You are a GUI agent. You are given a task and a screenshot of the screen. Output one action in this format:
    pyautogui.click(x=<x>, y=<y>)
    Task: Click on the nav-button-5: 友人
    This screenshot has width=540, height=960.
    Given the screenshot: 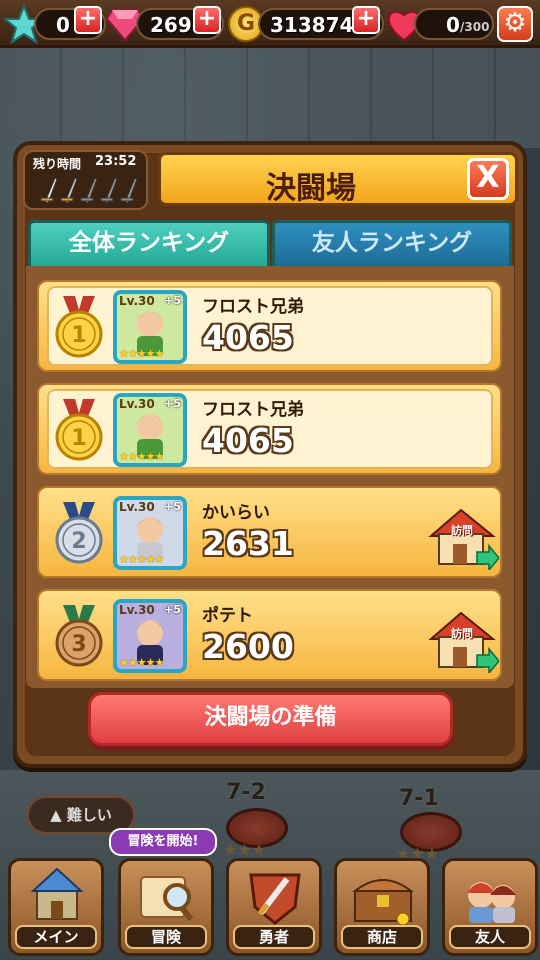 What is the action you would take?
    pyautogui.click(x=490, y=907)
    